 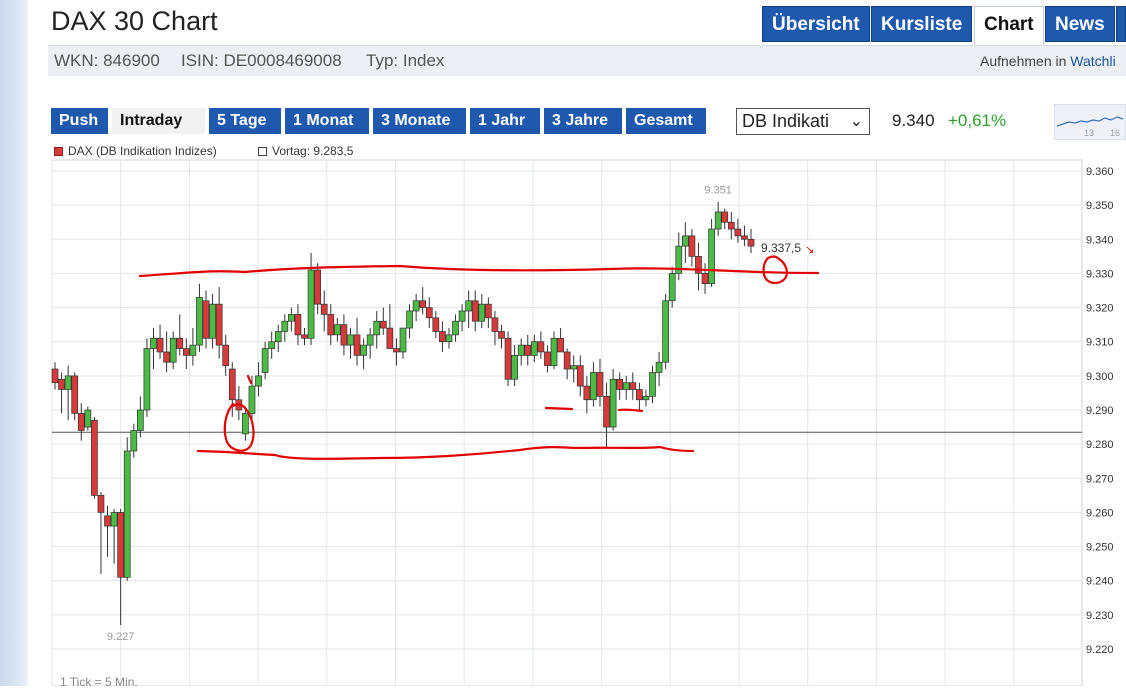 I want to click on y-tick-label: 9.280, so click(x=1100, y=445).